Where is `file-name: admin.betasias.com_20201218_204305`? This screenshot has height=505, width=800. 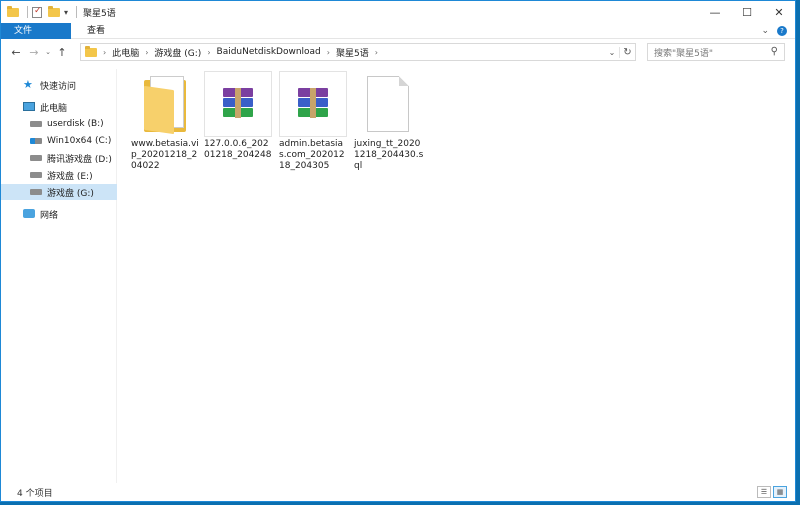
file-name: admin.betasias.com_20201218_204305 is located at coordinates (312, 155).